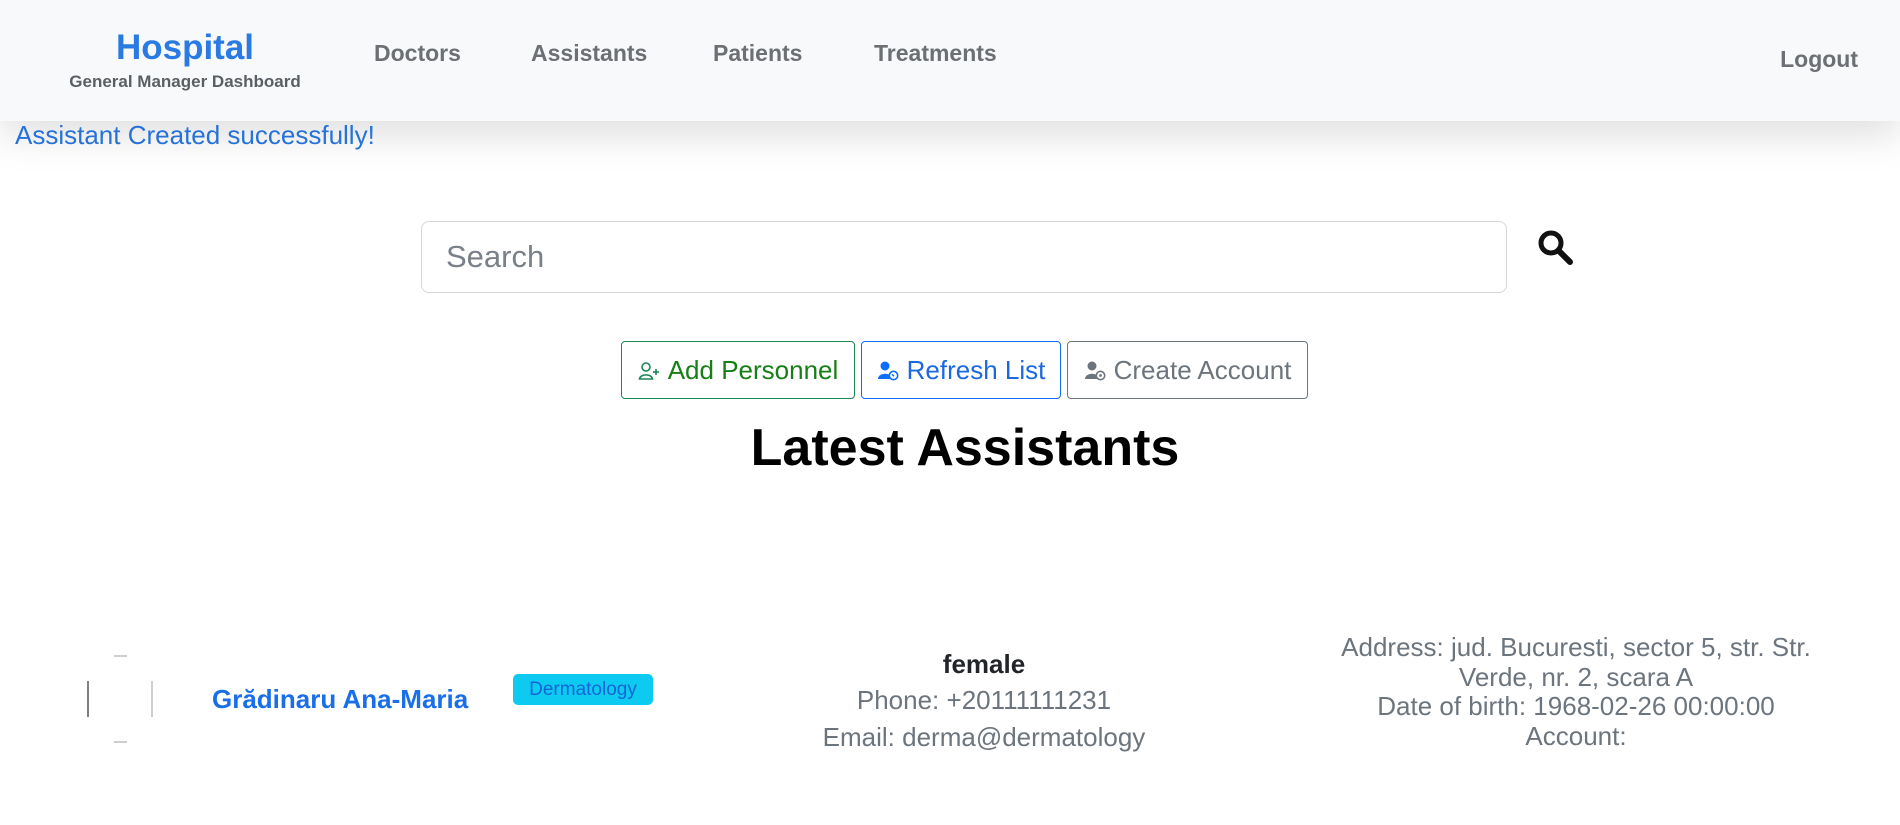 The image size is (1900, 825). Describe the element at coordinates (340, 699) in the screenshot. I see `assistant-name-link: Grădinaru Ana-Maria` at that location.